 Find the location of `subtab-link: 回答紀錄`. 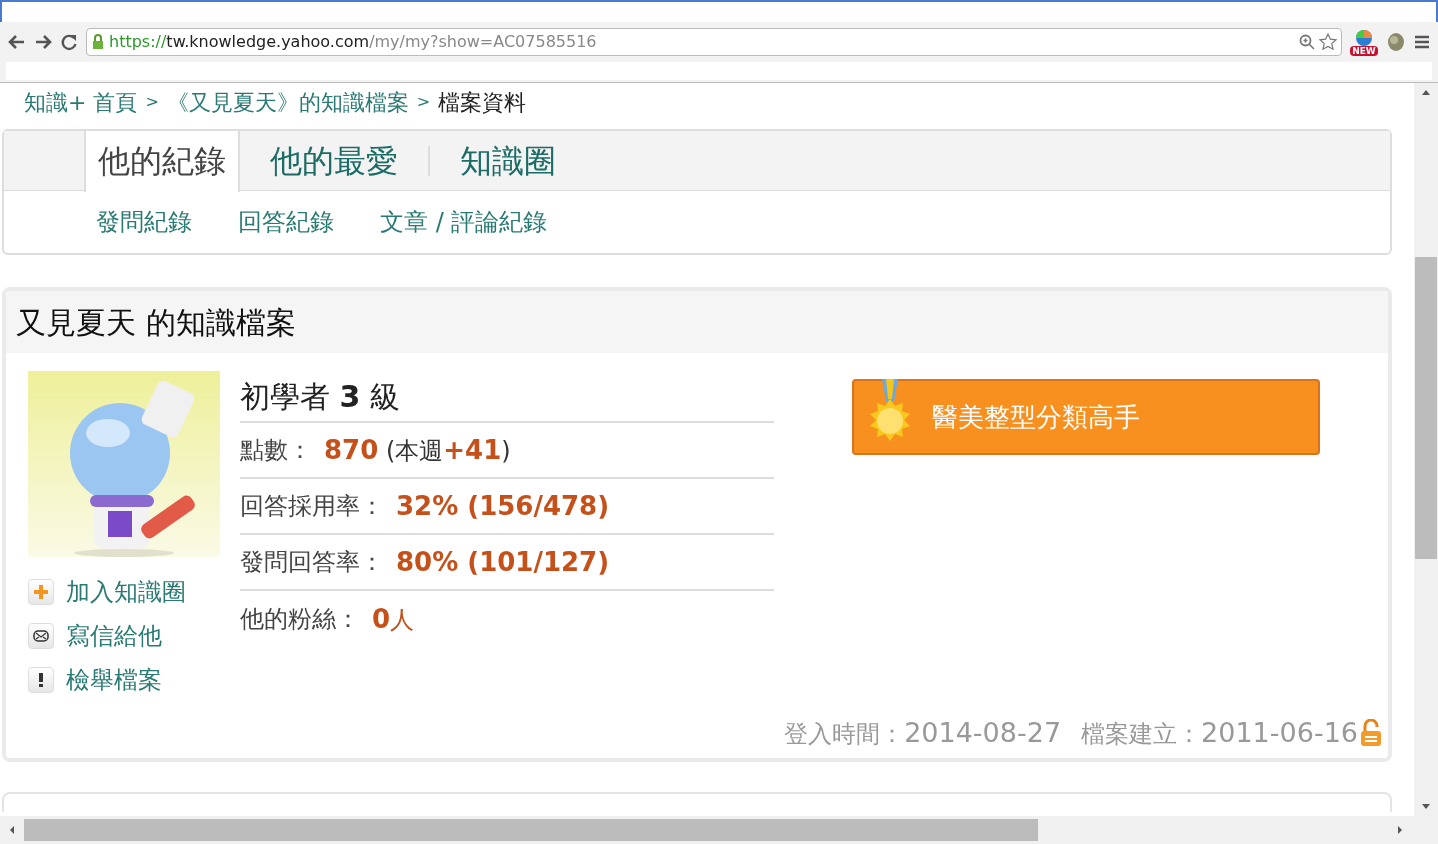

subtab-link: 回答紀錄 is located at coordinates (286, 222).